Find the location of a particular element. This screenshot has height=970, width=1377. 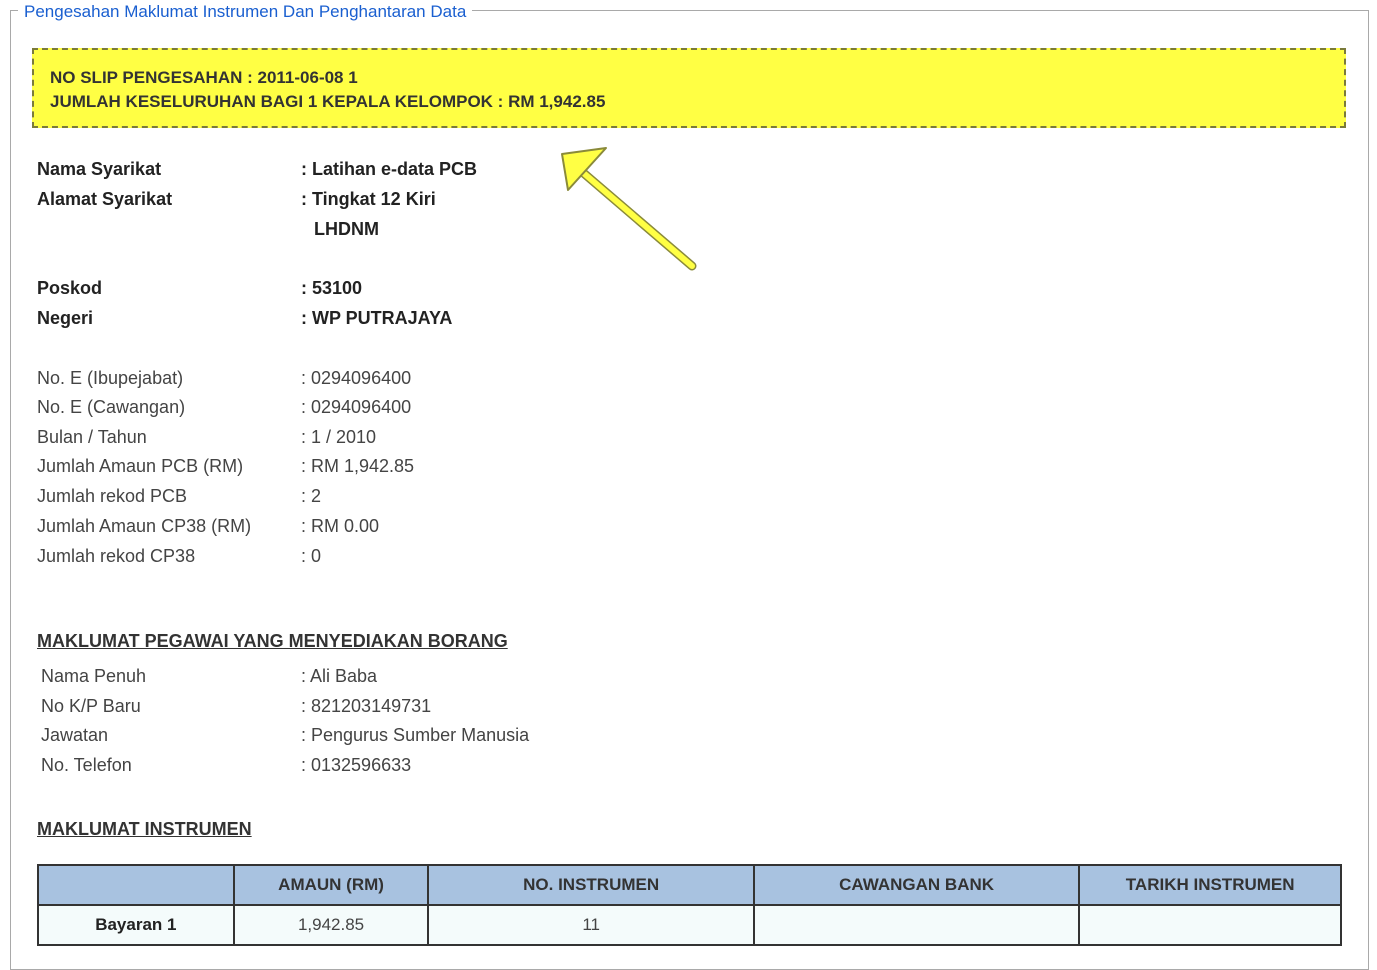

header-cell is located at coordinates (136, 885).